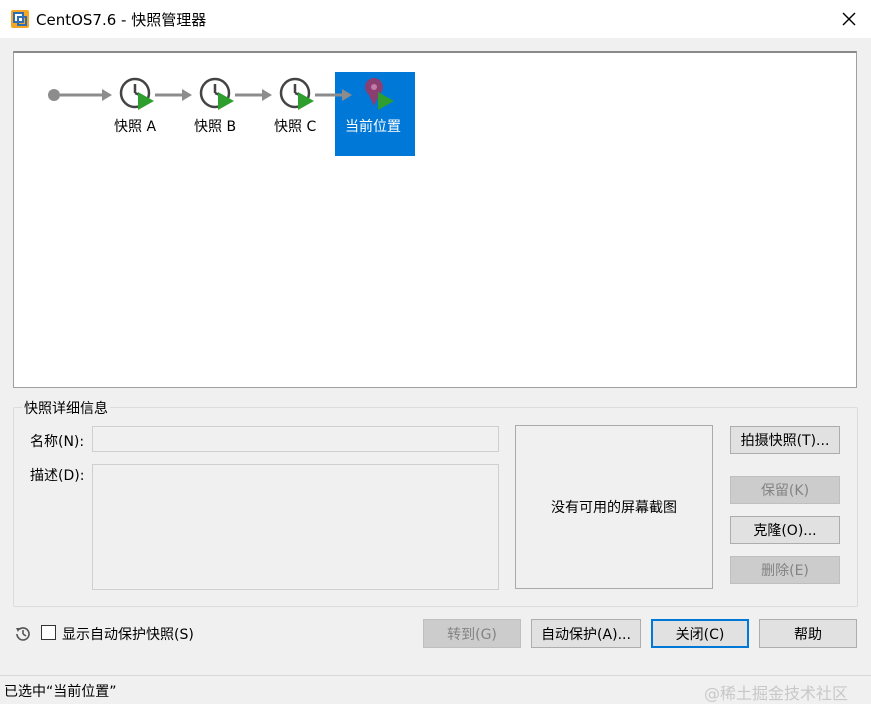 The image size is (871, 704). I want to click on current-location-pin-icon, so click(379, 94).